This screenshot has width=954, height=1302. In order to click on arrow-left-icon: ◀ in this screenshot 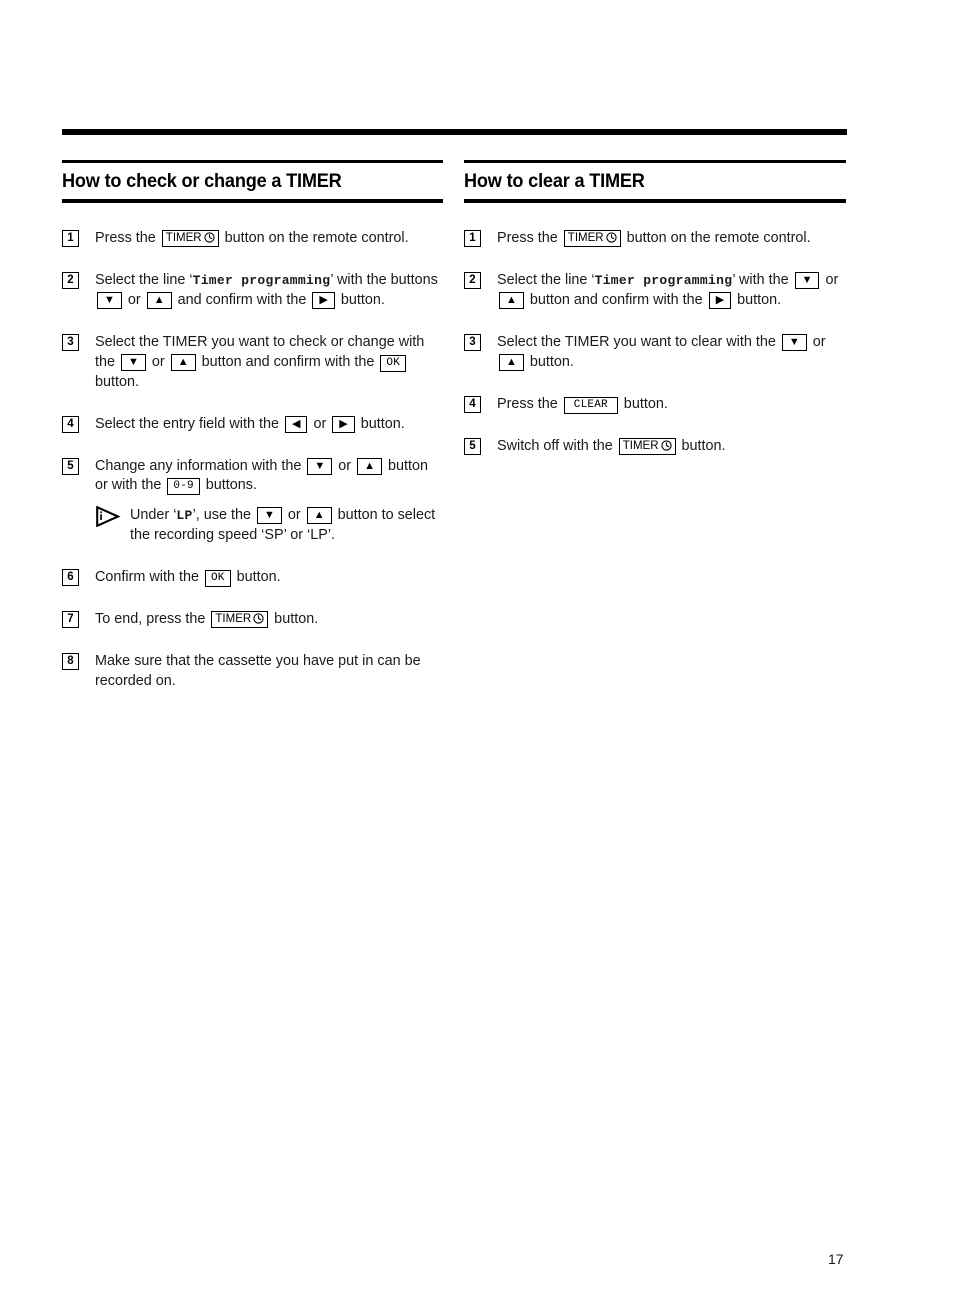, I will do `click(296, 423)`.